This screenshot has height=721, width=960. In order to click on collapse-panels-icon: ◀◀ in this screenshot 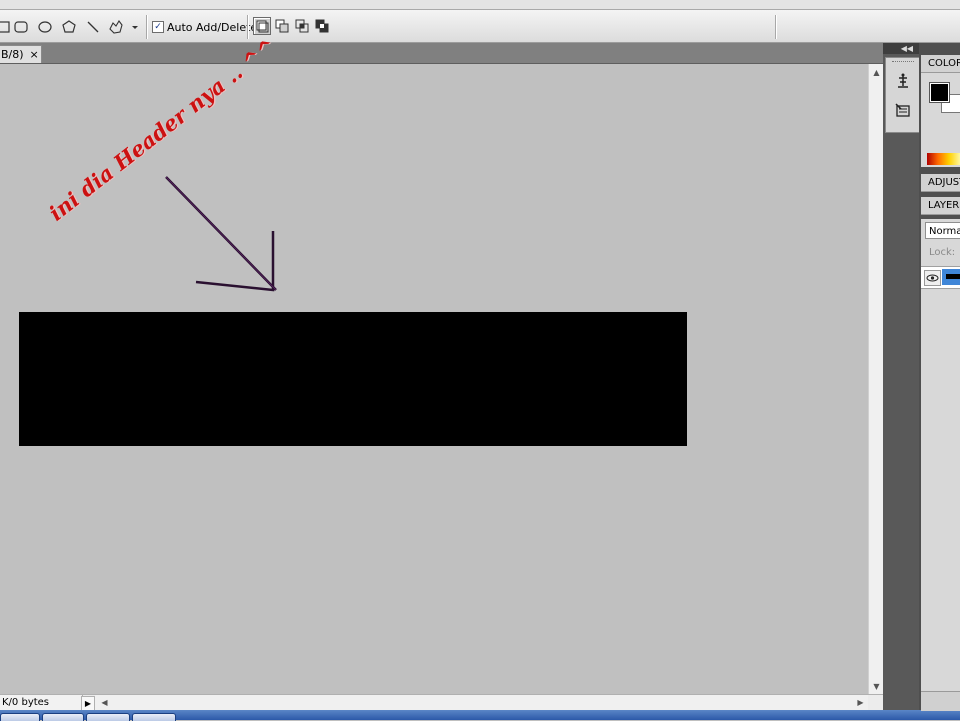, I will do `click(901, 48)`.